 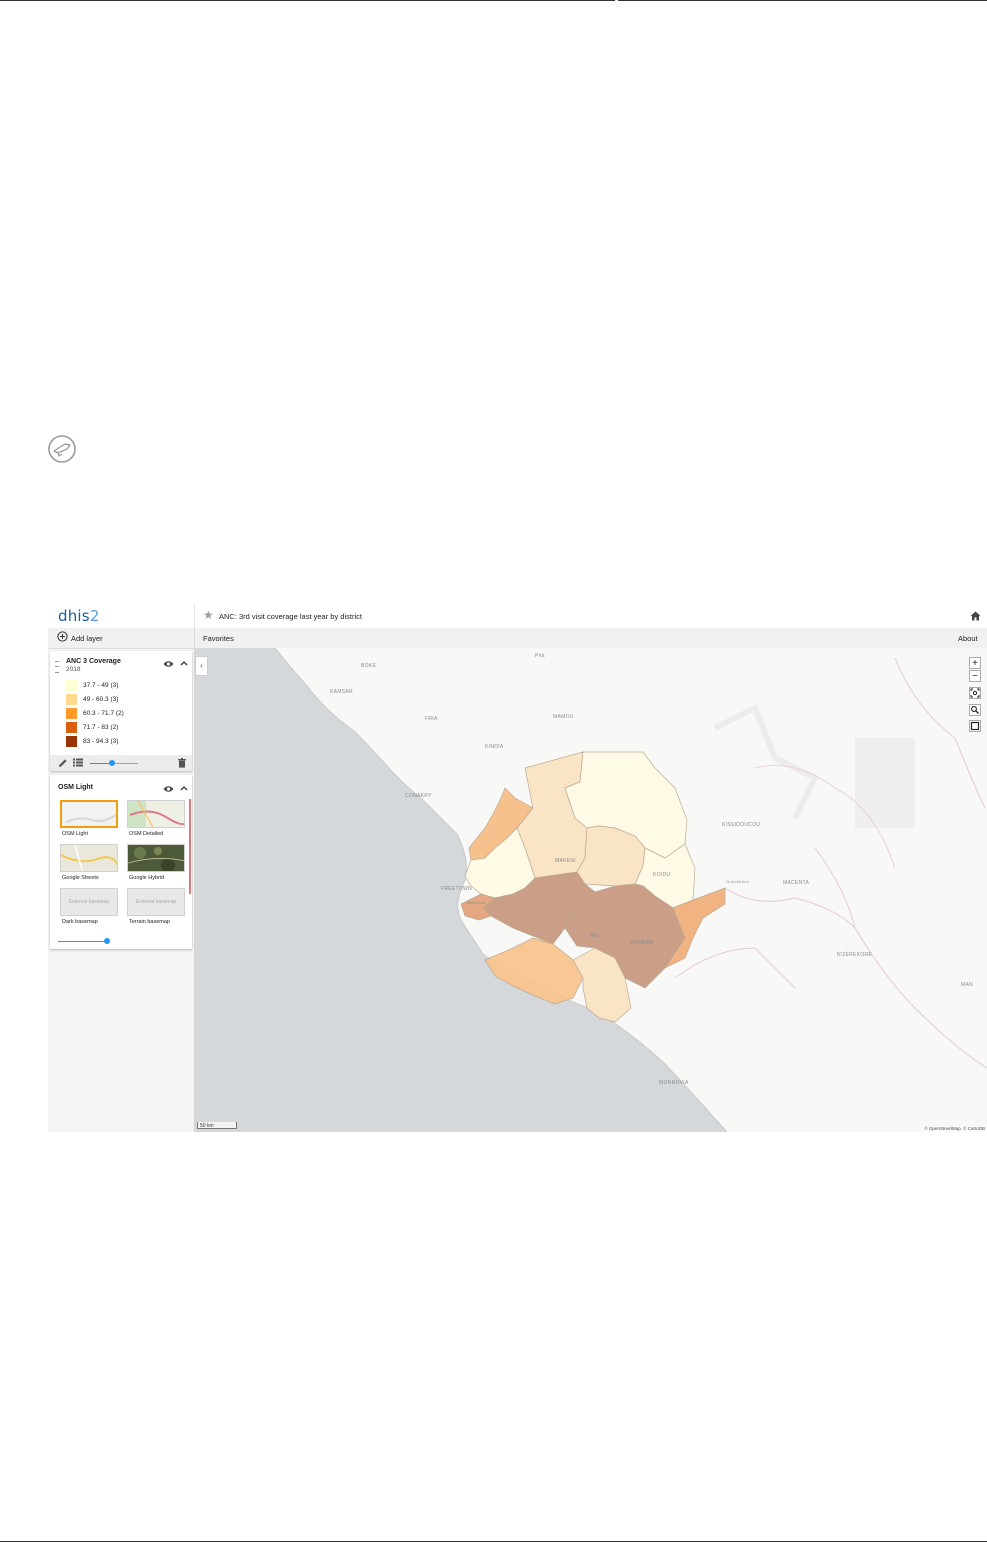 What do you see at coordinates (674, 1083) in the screenshot?
I see `map-label: MONROVIA` at bounding box center [674, 1083].